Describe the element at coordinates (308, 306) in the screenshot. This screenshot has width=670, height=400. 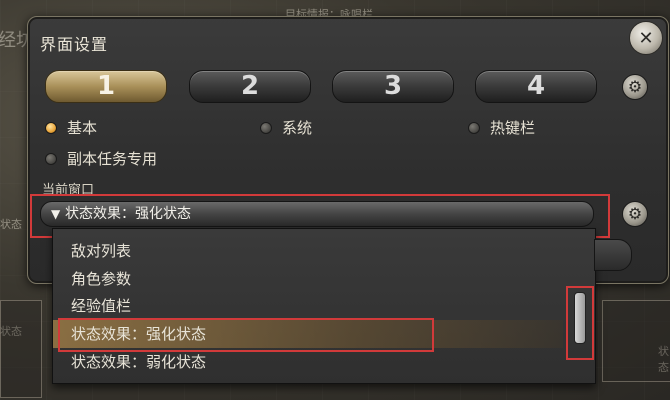
I see `list-item: 经验值栏` at that location.